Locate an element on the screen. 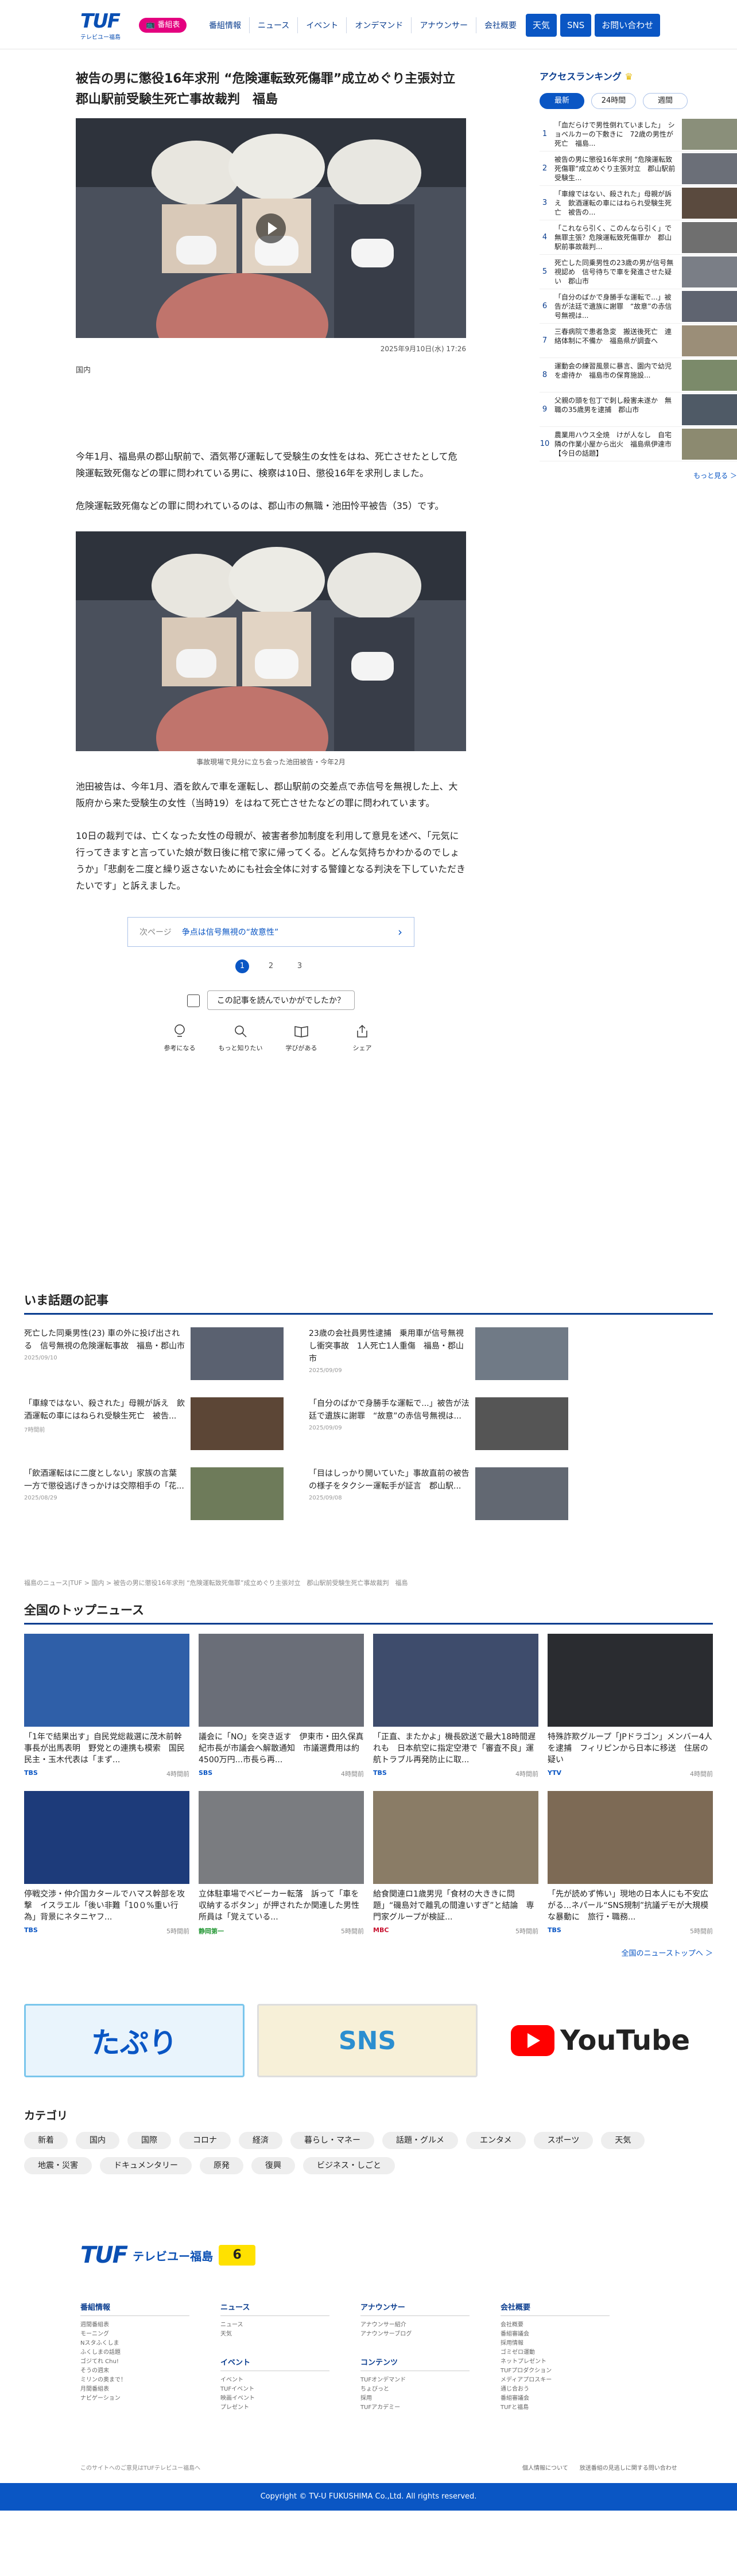 The width and height of the screenshot is (737, 2576). nav-news: ニュース is located at coordinates (273, 25).